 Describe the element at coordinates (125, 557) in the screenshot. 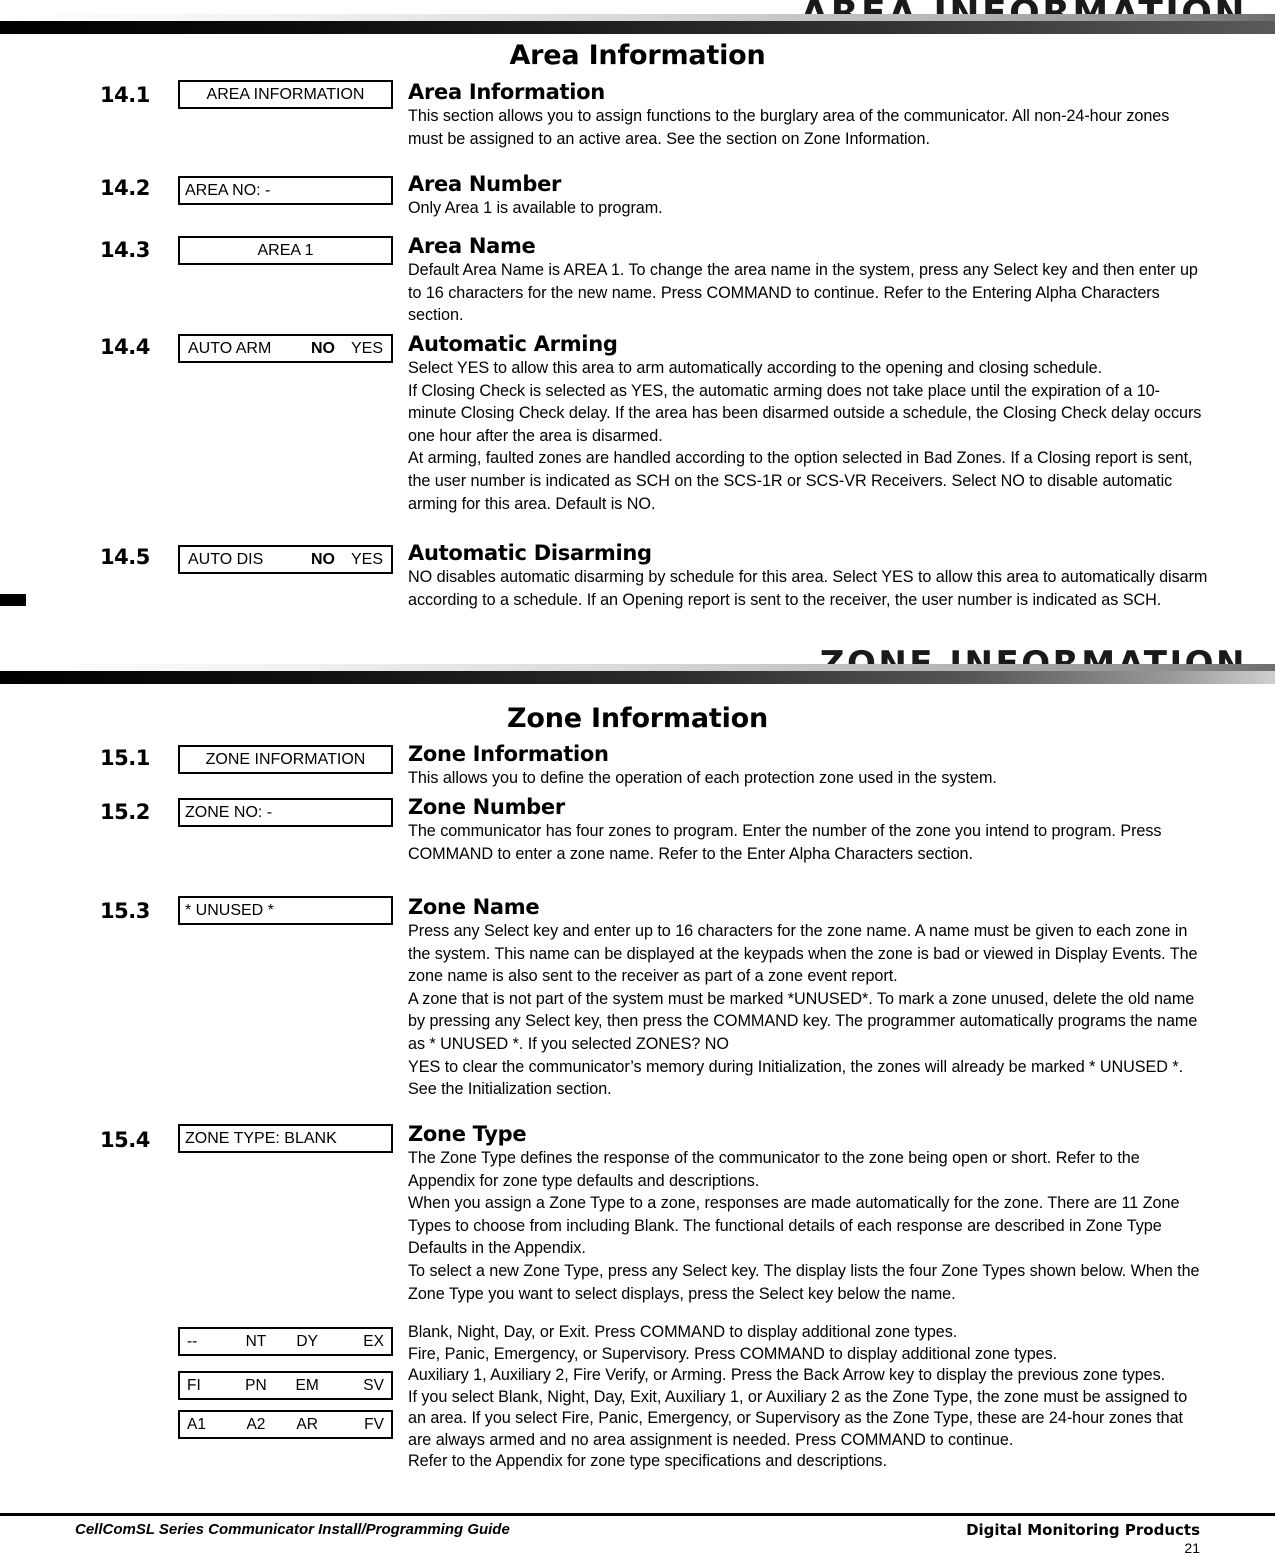

I see `entry-number: 14.5` at that location.